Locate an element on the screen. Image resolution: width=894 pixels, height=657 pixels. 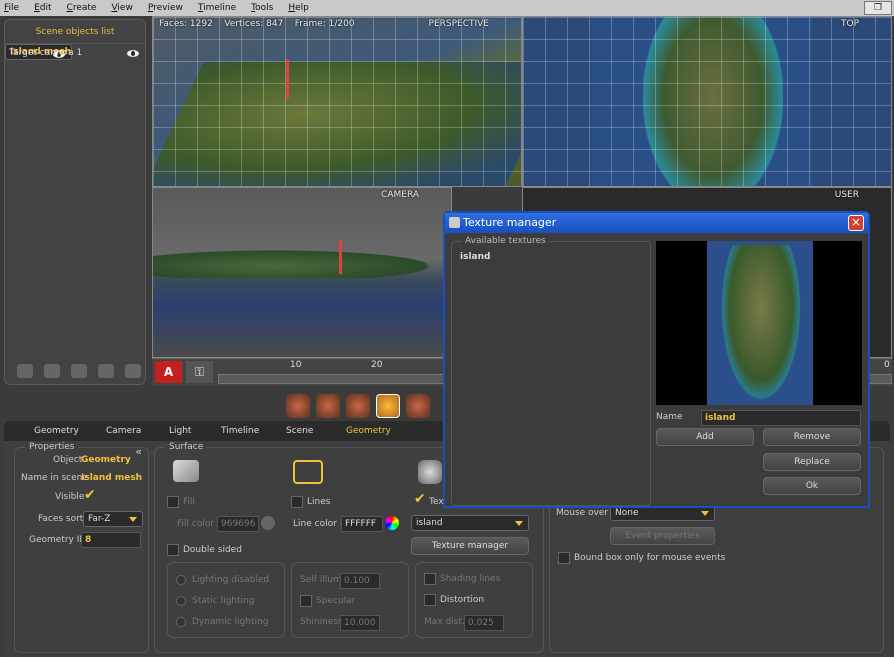
effects-group: Shading lines Distortion Max dist. 0.025 is located at coordinates (474, 600).